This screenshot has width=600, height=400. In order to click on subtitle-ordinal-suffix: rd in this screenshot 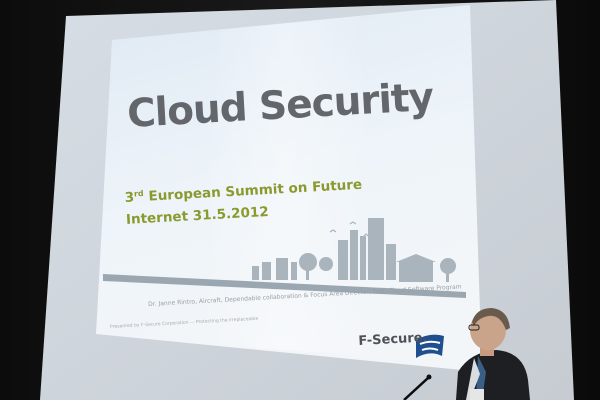, I will do `click(138, 193)`.